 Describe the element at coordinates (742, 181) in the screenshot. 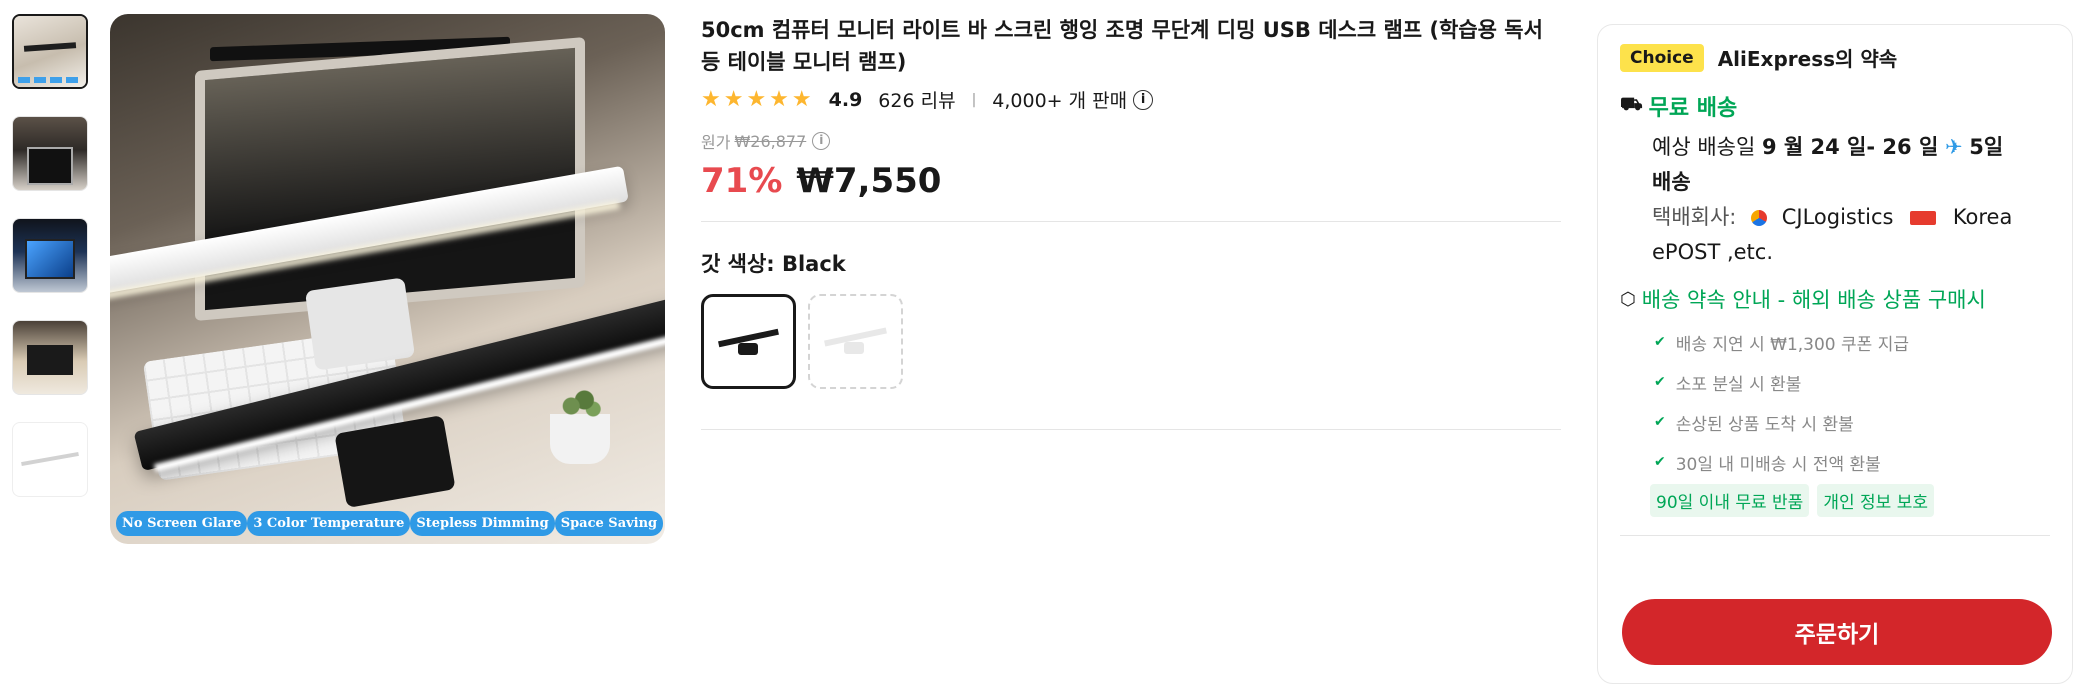

I see `discount-percent: 71%` at that location.